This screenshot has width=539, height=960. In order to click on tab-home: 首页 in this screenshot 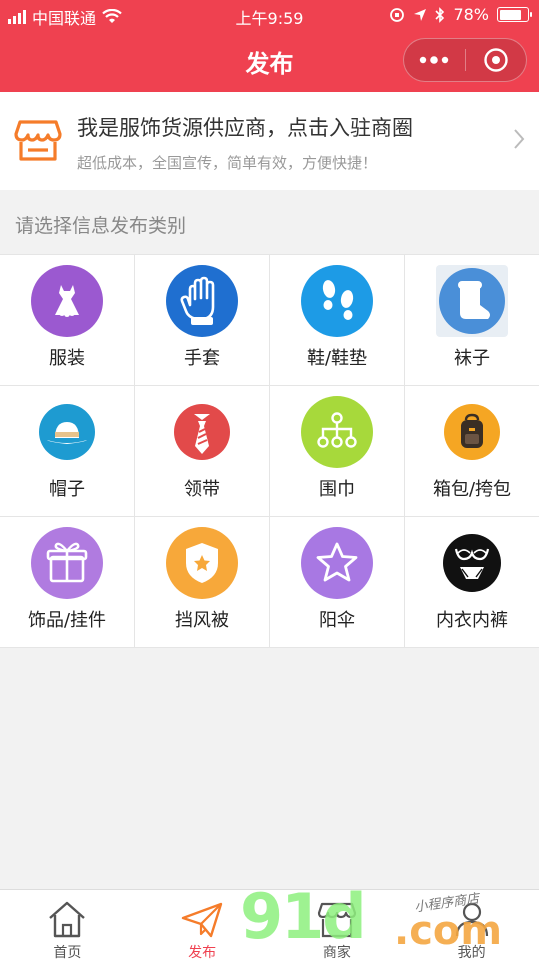, I will do `click(67, 925)`.